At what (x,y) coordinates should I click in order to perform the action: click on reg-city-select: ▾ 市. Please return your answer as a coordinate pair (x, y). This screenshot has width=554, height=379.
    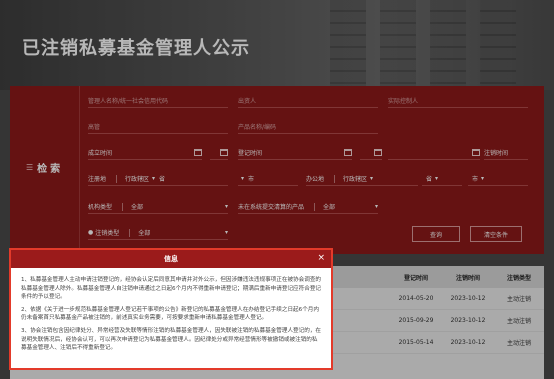
    Looking at the image, I should click on (268, 179).